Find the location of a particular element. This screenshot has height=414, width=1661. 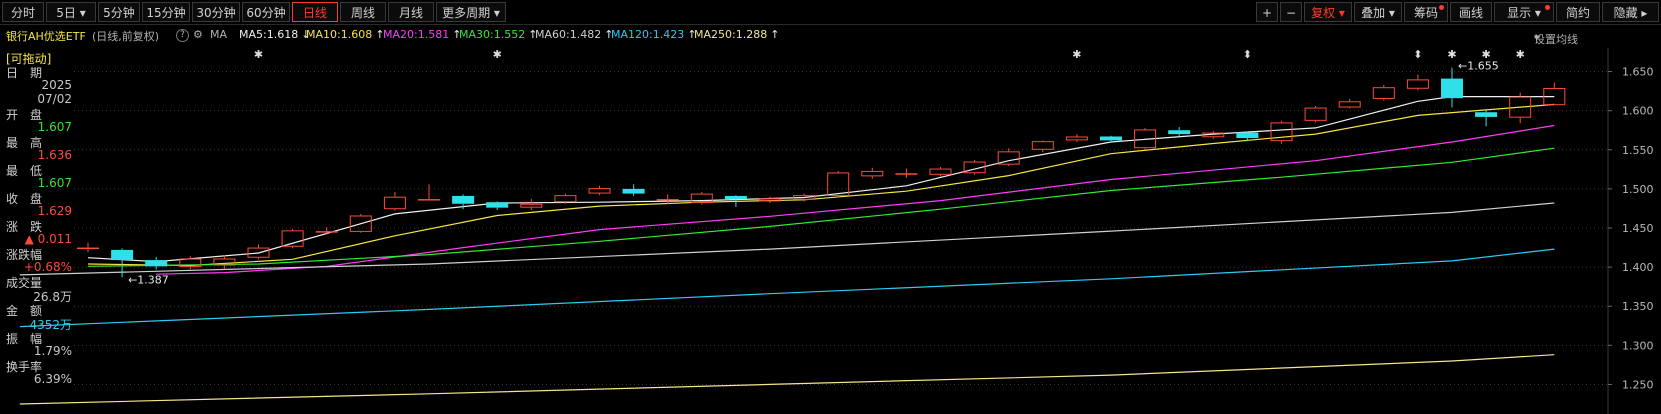

y-tick-label: 1.300 is located at coordinates (1638, 345).